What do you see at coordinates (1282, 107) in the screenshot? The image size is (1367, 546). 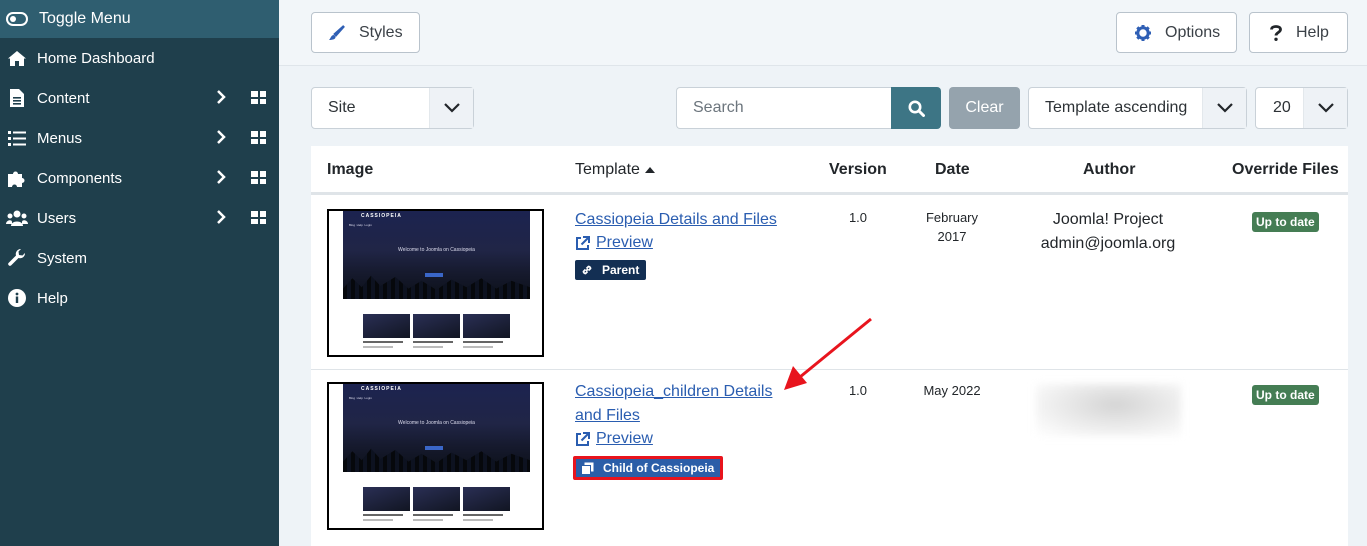 I see `limit-select-value: 20` at bounding box center [1282, 107].